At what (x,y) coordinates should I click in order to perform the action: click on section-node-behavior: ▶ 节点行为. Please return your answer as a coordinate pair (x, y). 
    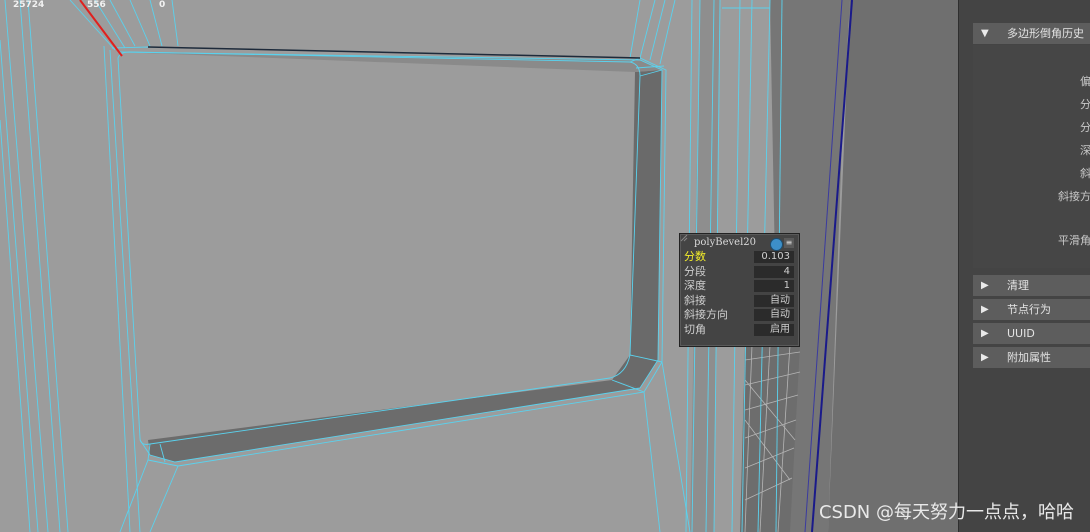
    Looking at the image, I should click on (1031, 309).